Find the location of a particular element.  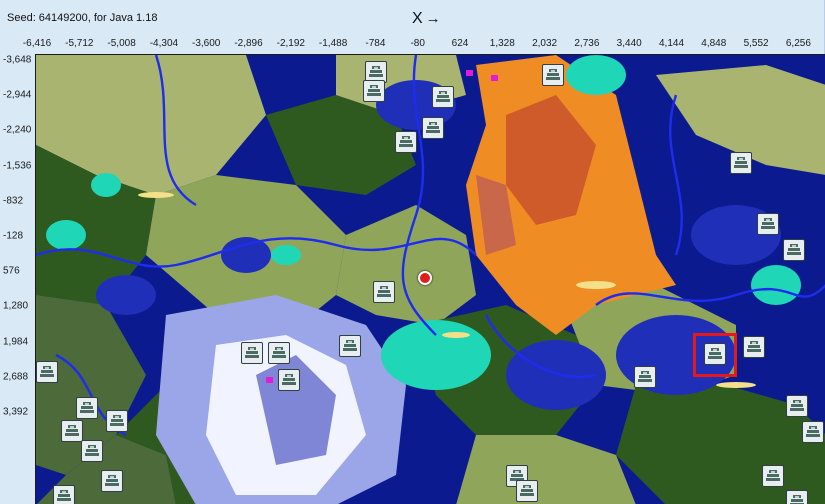

y-tick-label: -1,536 is located at coordinates (17, 166).